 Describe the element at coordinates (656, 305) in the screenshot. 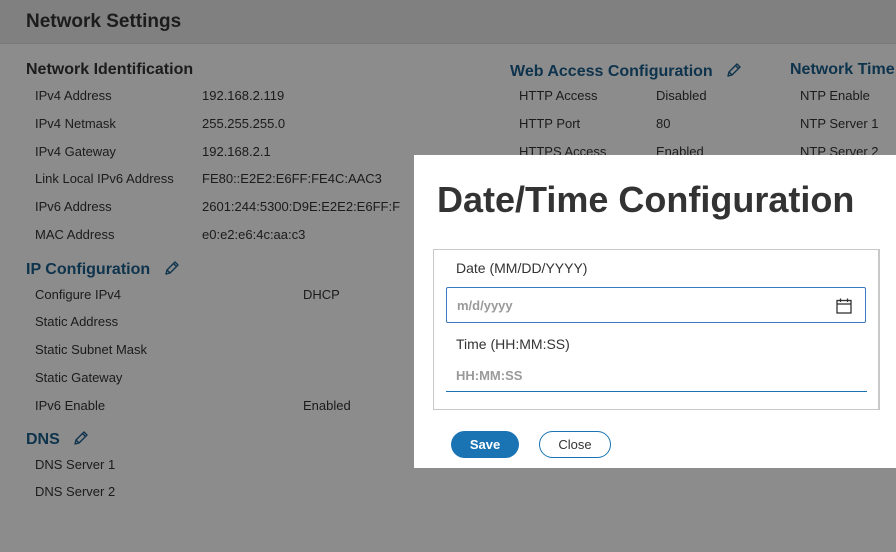

I see `date-field: m/d/yyyy` at that location.